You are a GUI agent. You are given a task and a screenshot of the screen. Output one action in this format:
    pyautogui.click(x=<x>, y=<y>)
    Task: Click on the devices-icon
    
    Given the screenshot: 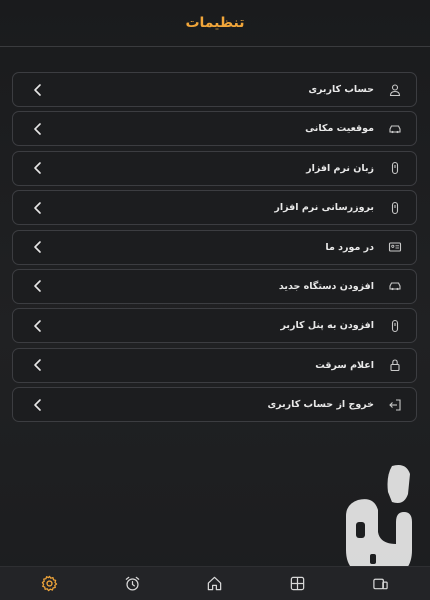 What is the action you would take?
    pyautogui.click(x=380, y=584)
    